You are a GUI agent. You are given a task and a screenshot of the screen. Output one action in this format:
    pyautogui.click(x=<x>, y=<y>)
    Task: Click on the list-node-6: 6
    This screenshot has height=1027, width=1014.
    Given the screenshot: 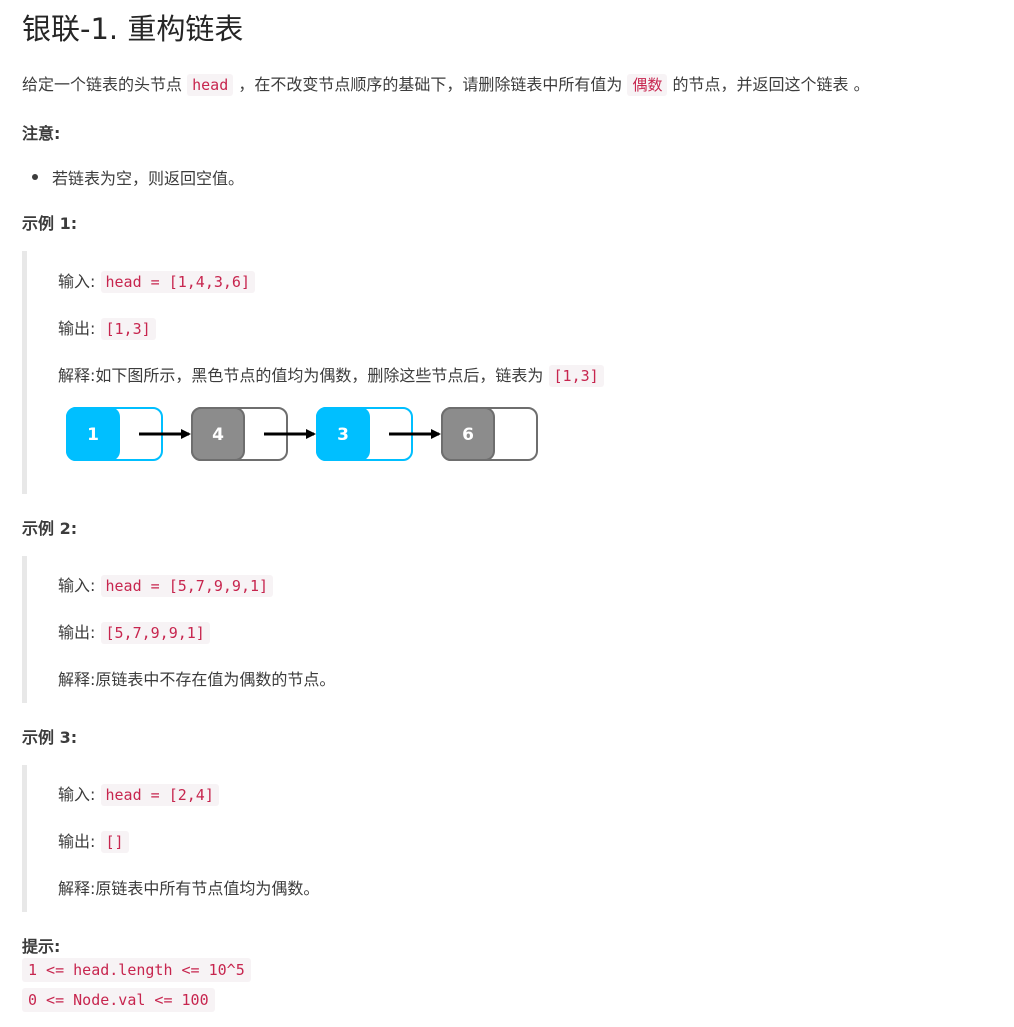 What is the action you would take?
    pyautogui.click(x=489, y=434)
    